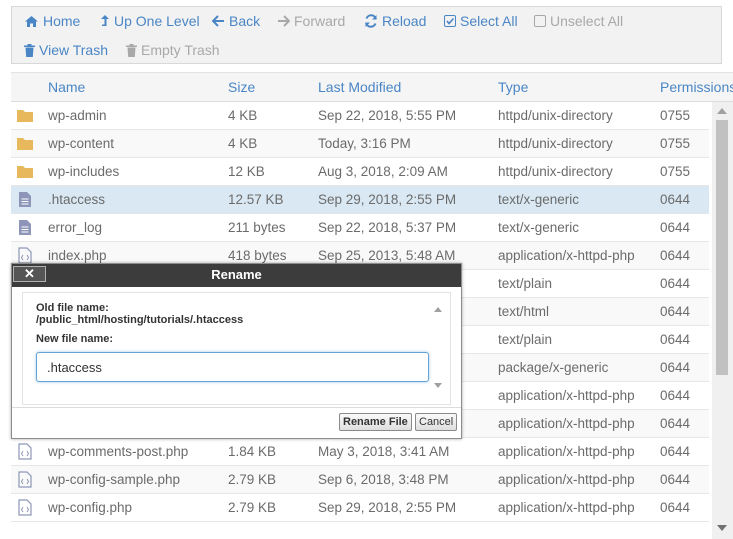 Image resolution: width=733 pixels, height=539 pixels. Describe the element at coordinates (387, 227) in the screenshot. I see `last-modified-cell: Sep 22, 2018, 5:37 PM` at that location.